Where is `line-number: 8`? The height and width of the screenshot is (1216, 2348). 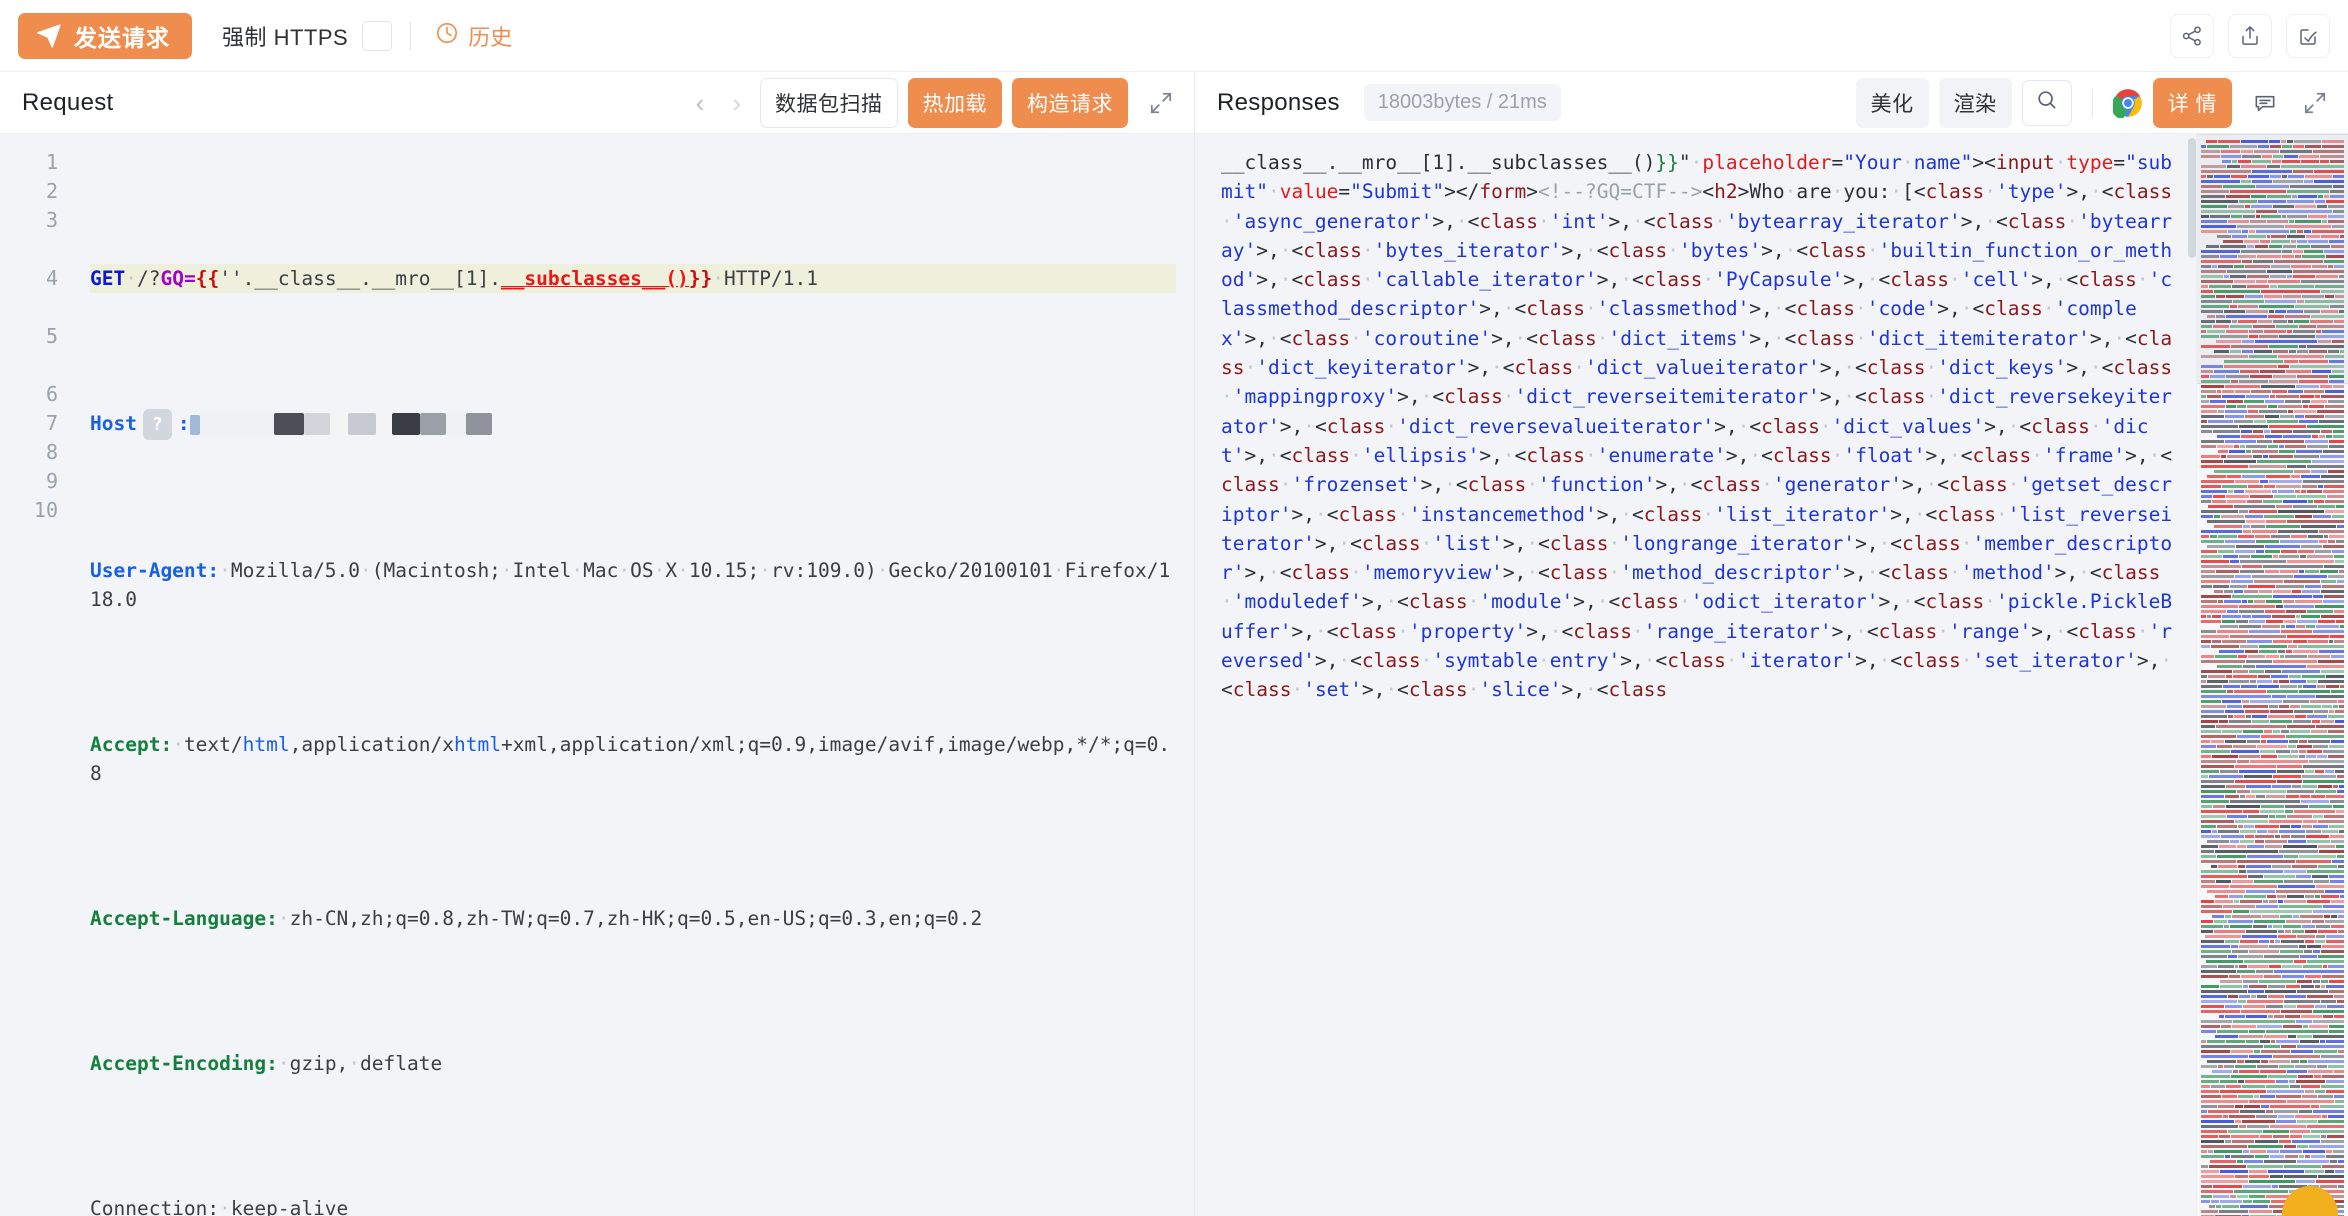 line-number: 8 is located at coordinates (51, 452).